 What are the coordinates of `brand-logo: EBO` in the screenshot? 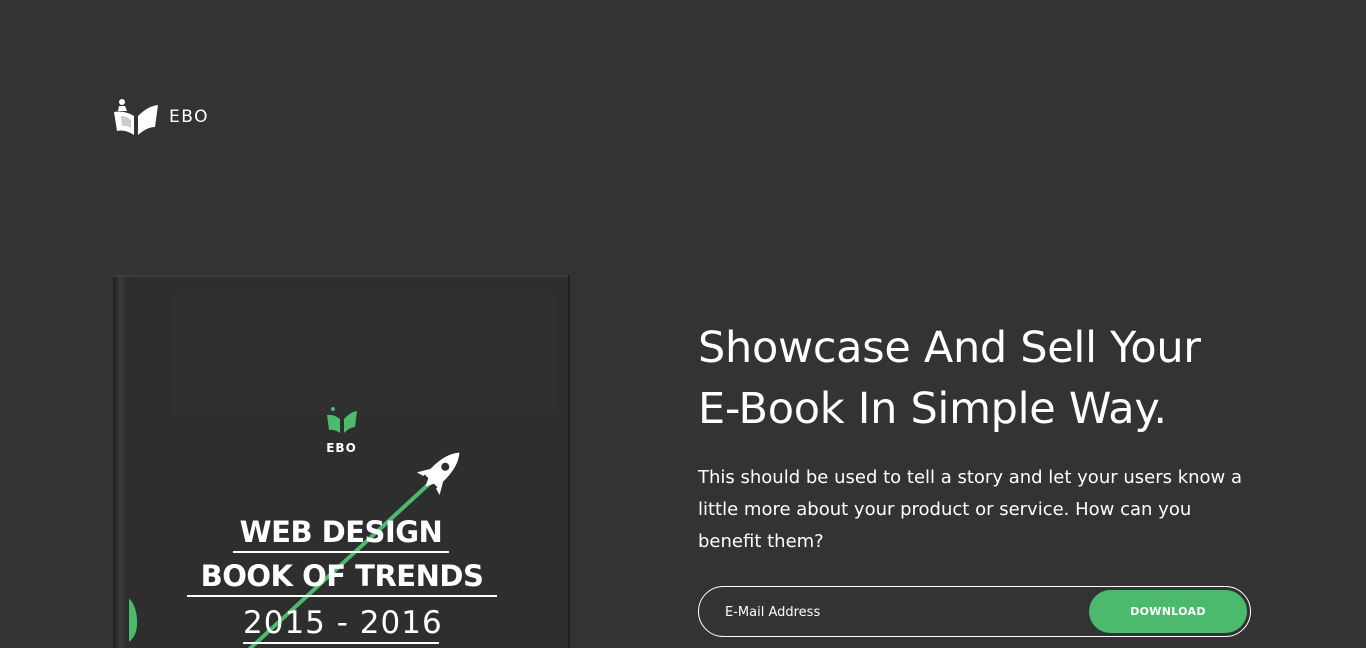 It's located at (161, 117).